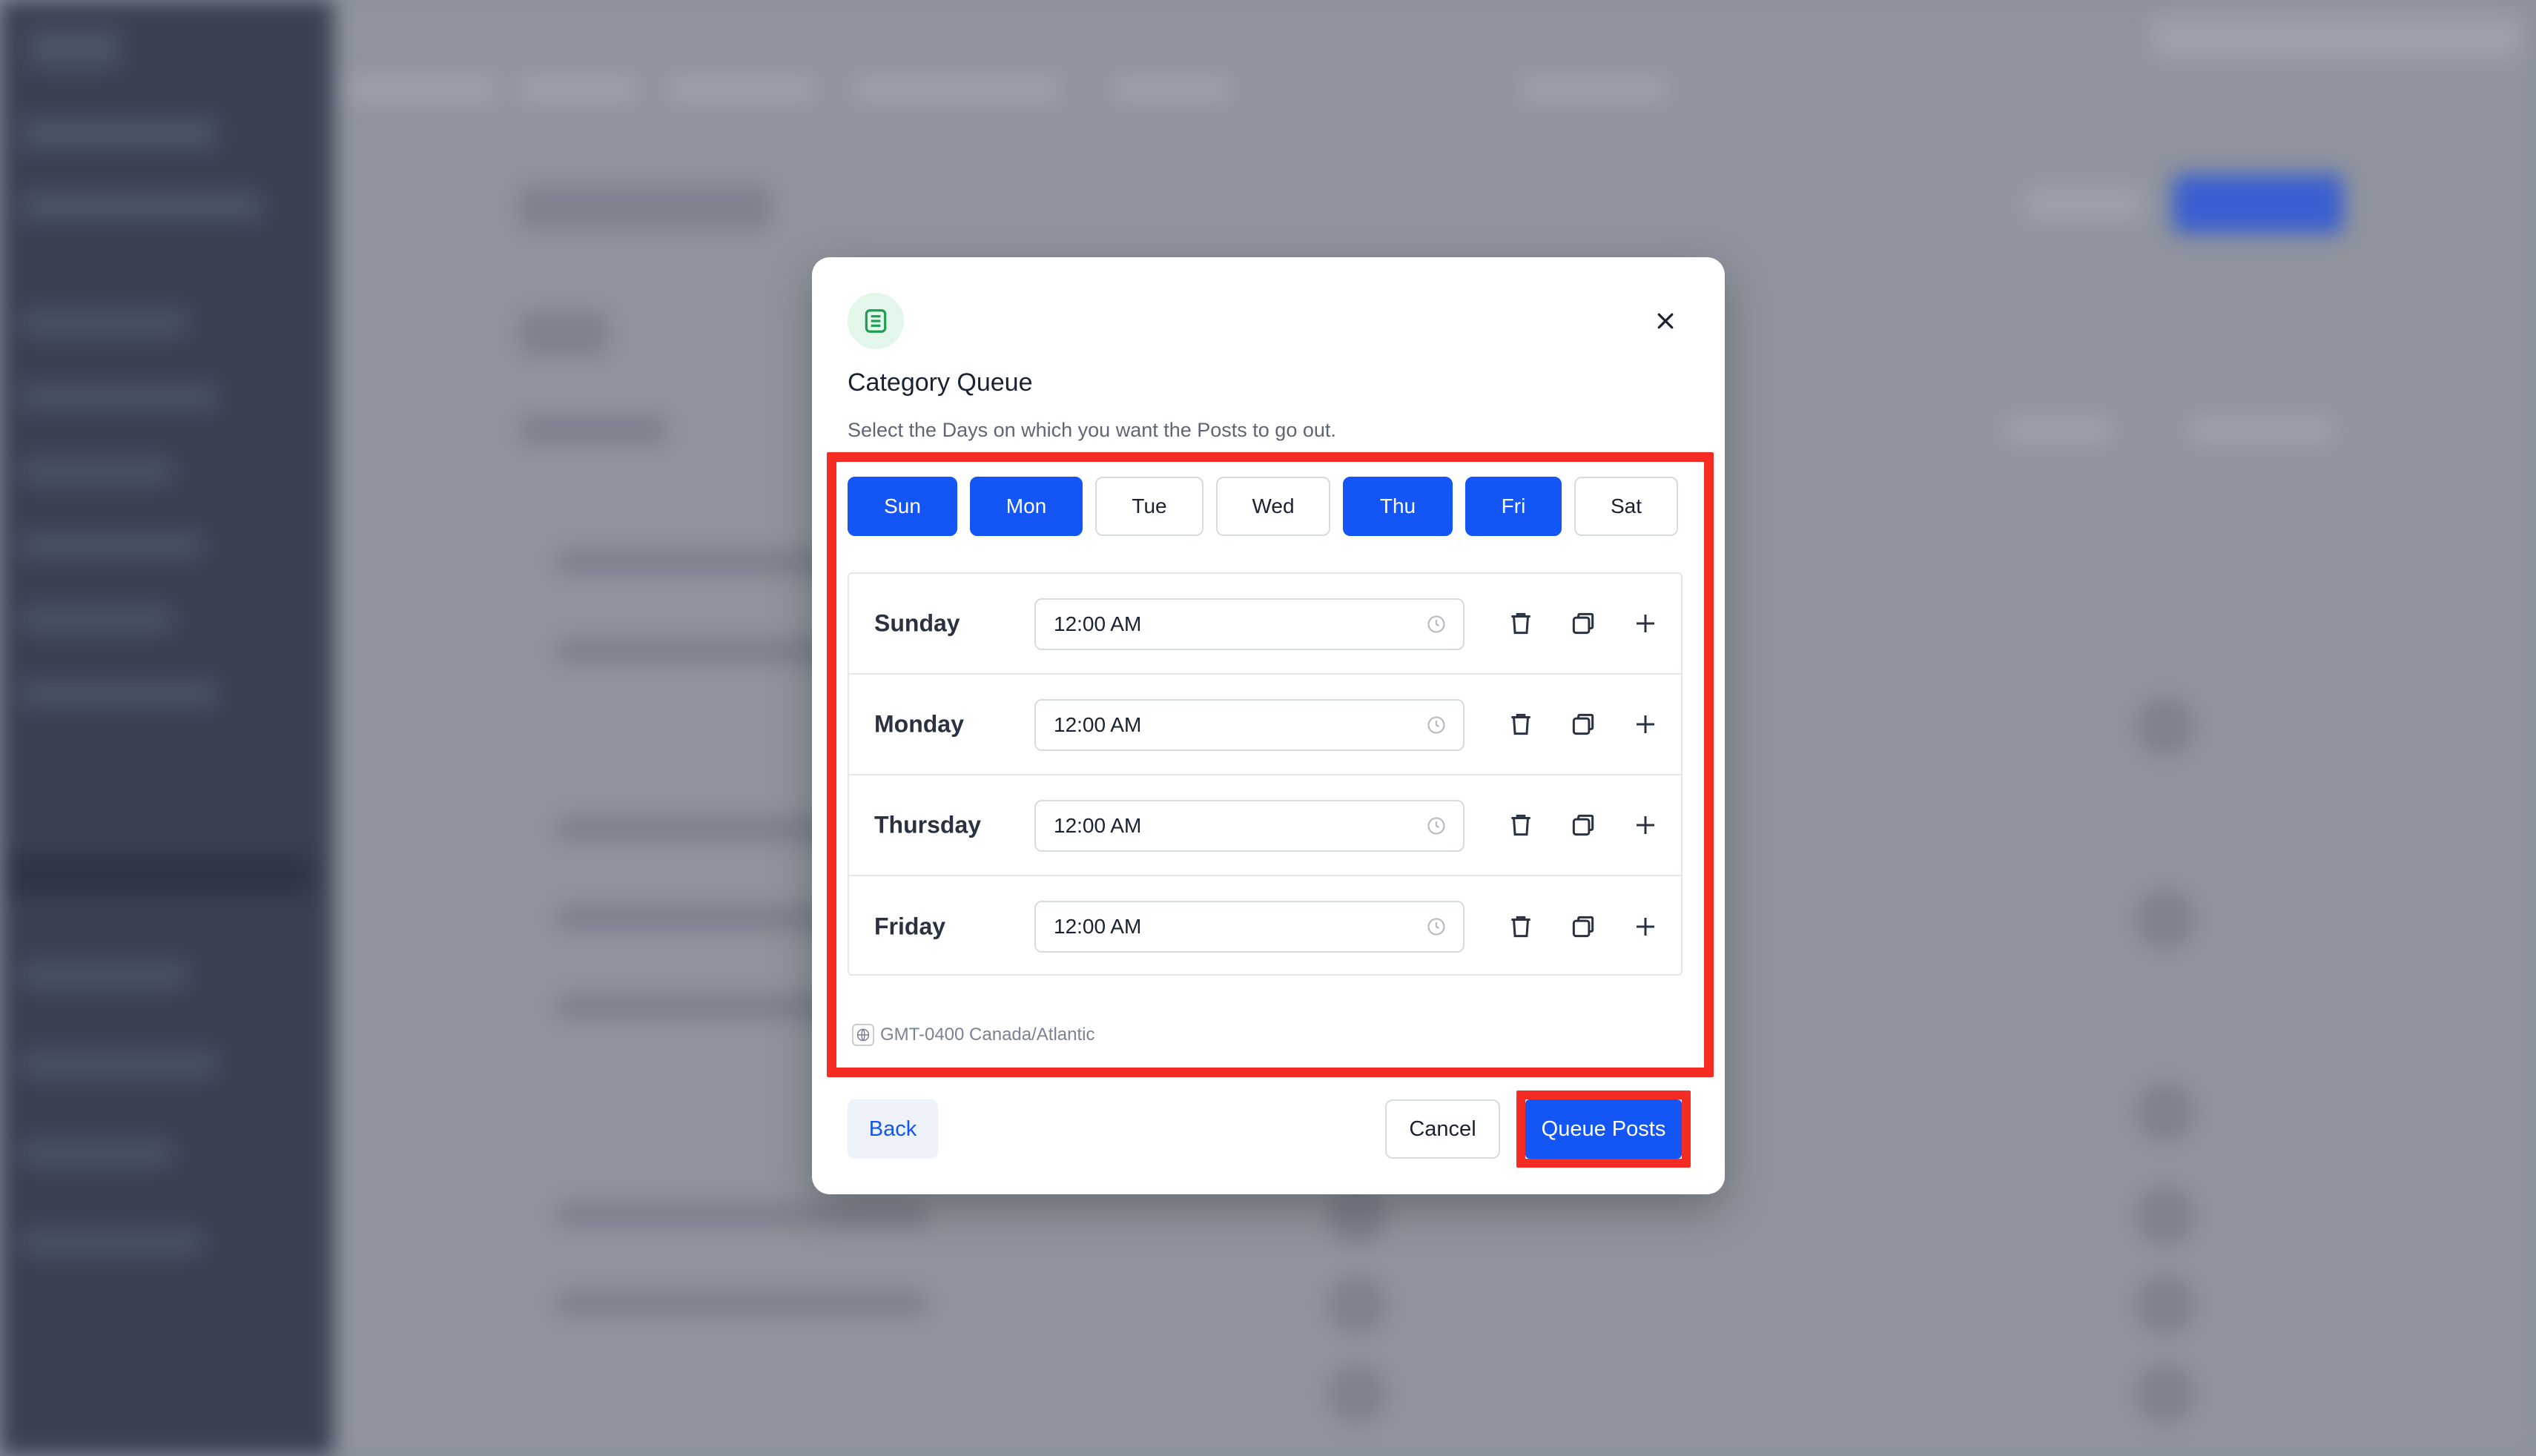 The image size is (2536, 1456). Describe the element at coordinates (903, 506) in the screenshot. I see `day-toggle-sun: Sun` at that location.